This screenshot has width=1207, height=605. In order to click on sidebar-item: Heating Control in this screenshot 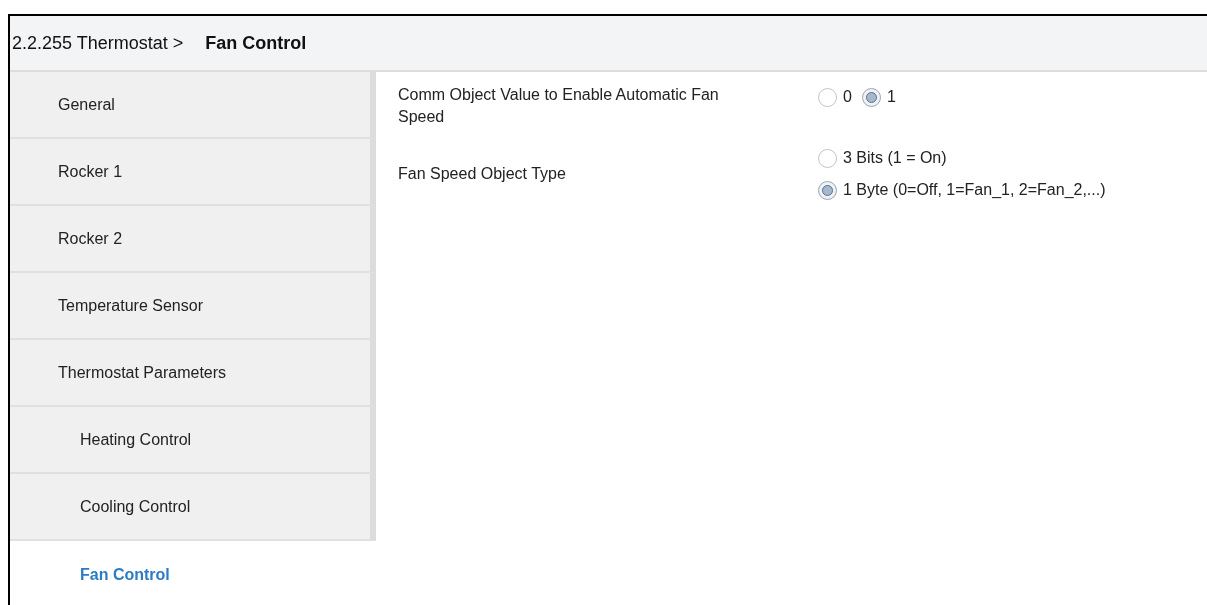, I will do `click(193, 440)`.